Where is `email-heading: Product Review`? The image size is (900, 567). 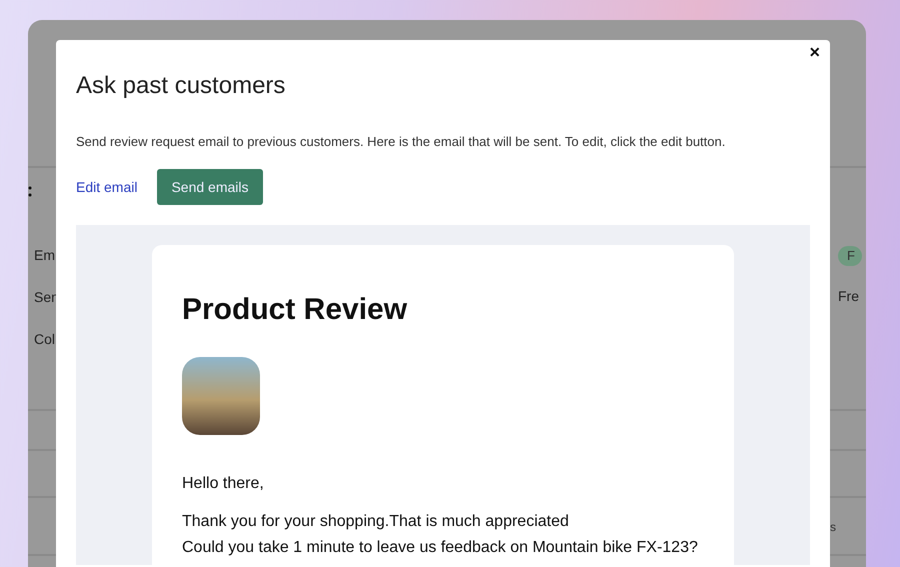 email-heading: Product Review is located at coordinates (295, 310).